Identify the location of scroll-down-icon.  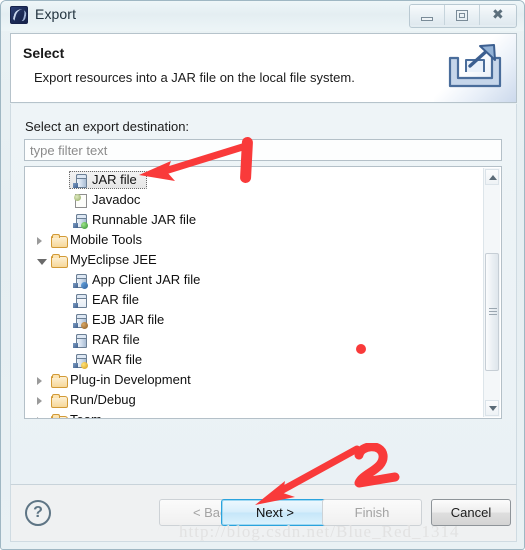
(493, 408).